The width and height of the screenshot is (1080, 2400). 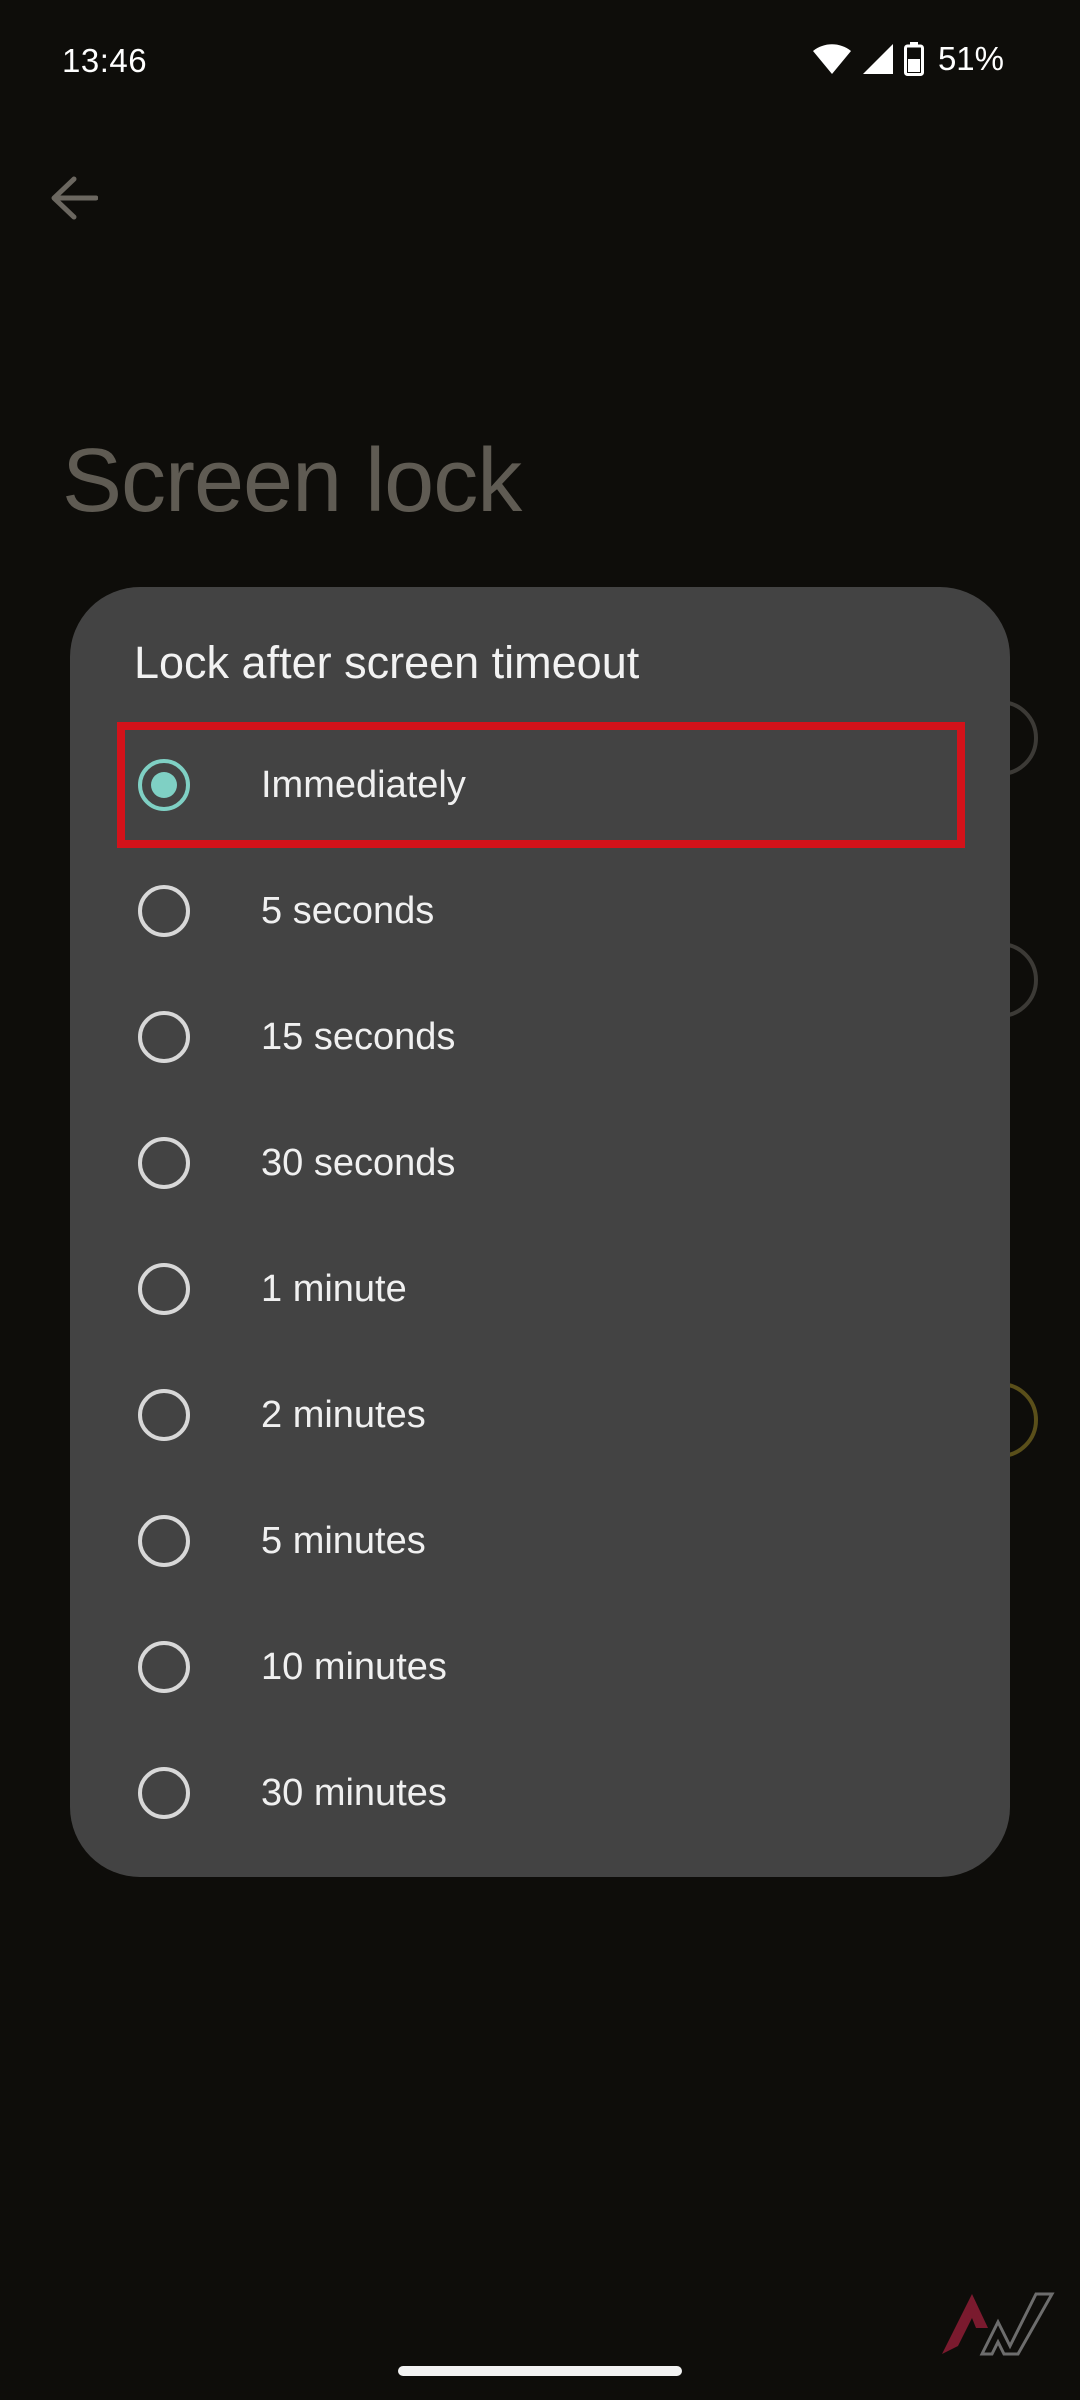 I want to click on dialog-title: Lock after screen timeout, so click(x=387, y=662).